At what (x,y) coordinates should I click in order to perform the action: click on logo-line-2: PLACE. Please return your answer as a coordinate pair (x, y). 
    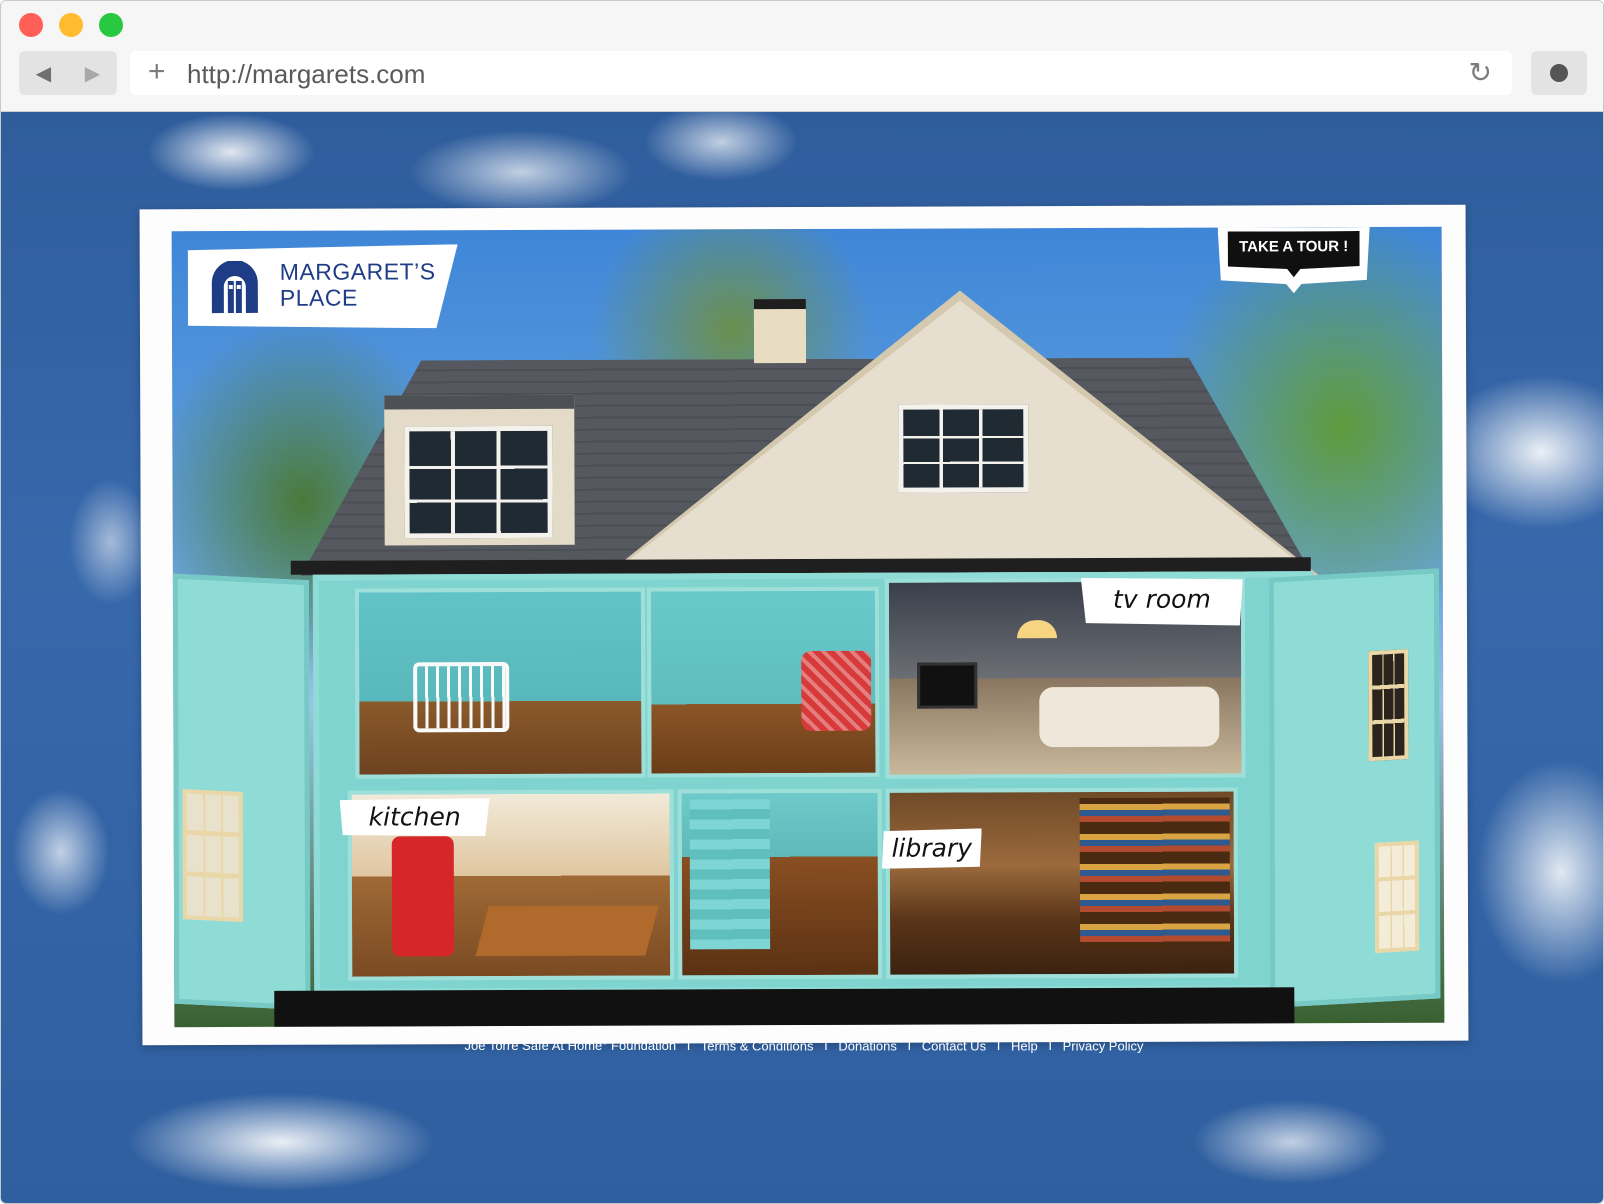
    Looking at the image, I should click on (318, 297).